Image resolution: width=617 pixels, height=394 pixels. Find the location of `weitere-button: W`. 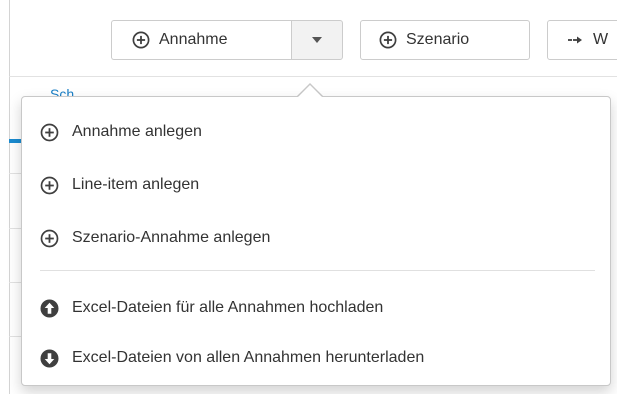

weitere-button: W is located at coordinates (582, 40).